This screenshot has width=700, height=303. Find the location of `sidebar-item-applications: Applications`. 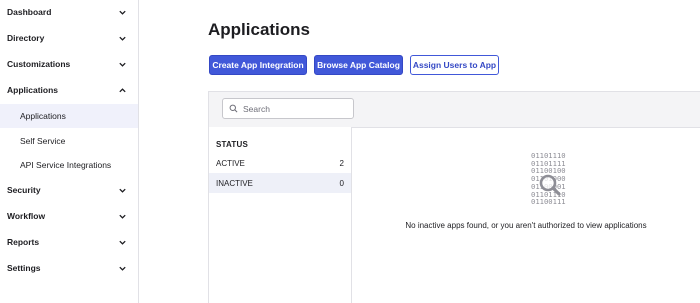

sidebar-item-applications: Applications is located at coordinates (69, 116).